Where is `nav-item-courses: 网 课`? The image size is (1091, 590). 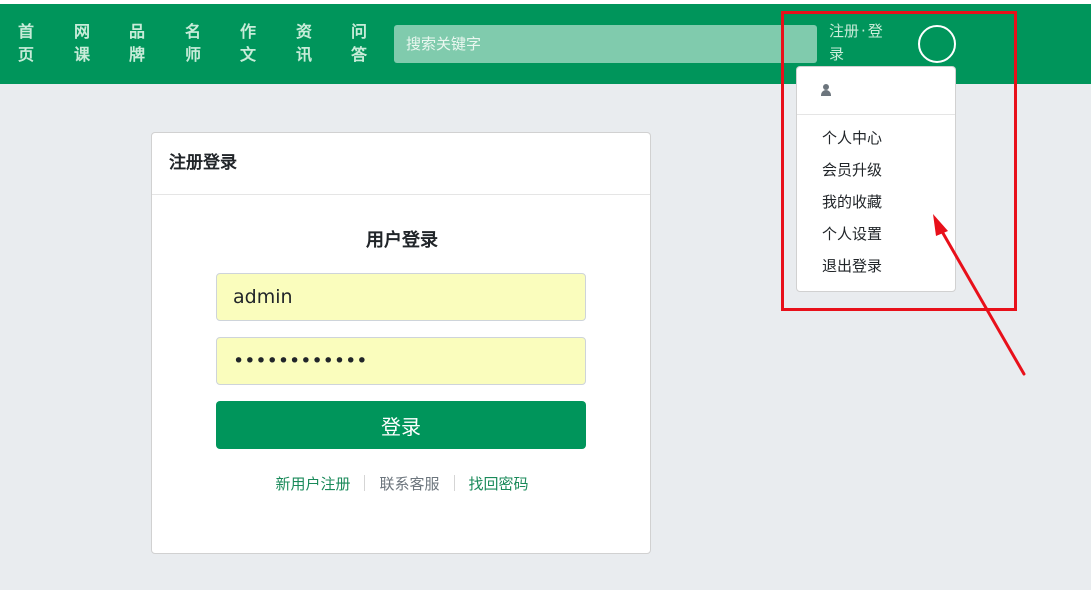
nav-item-courses: 网 课 is located at coordinates (82, 43).